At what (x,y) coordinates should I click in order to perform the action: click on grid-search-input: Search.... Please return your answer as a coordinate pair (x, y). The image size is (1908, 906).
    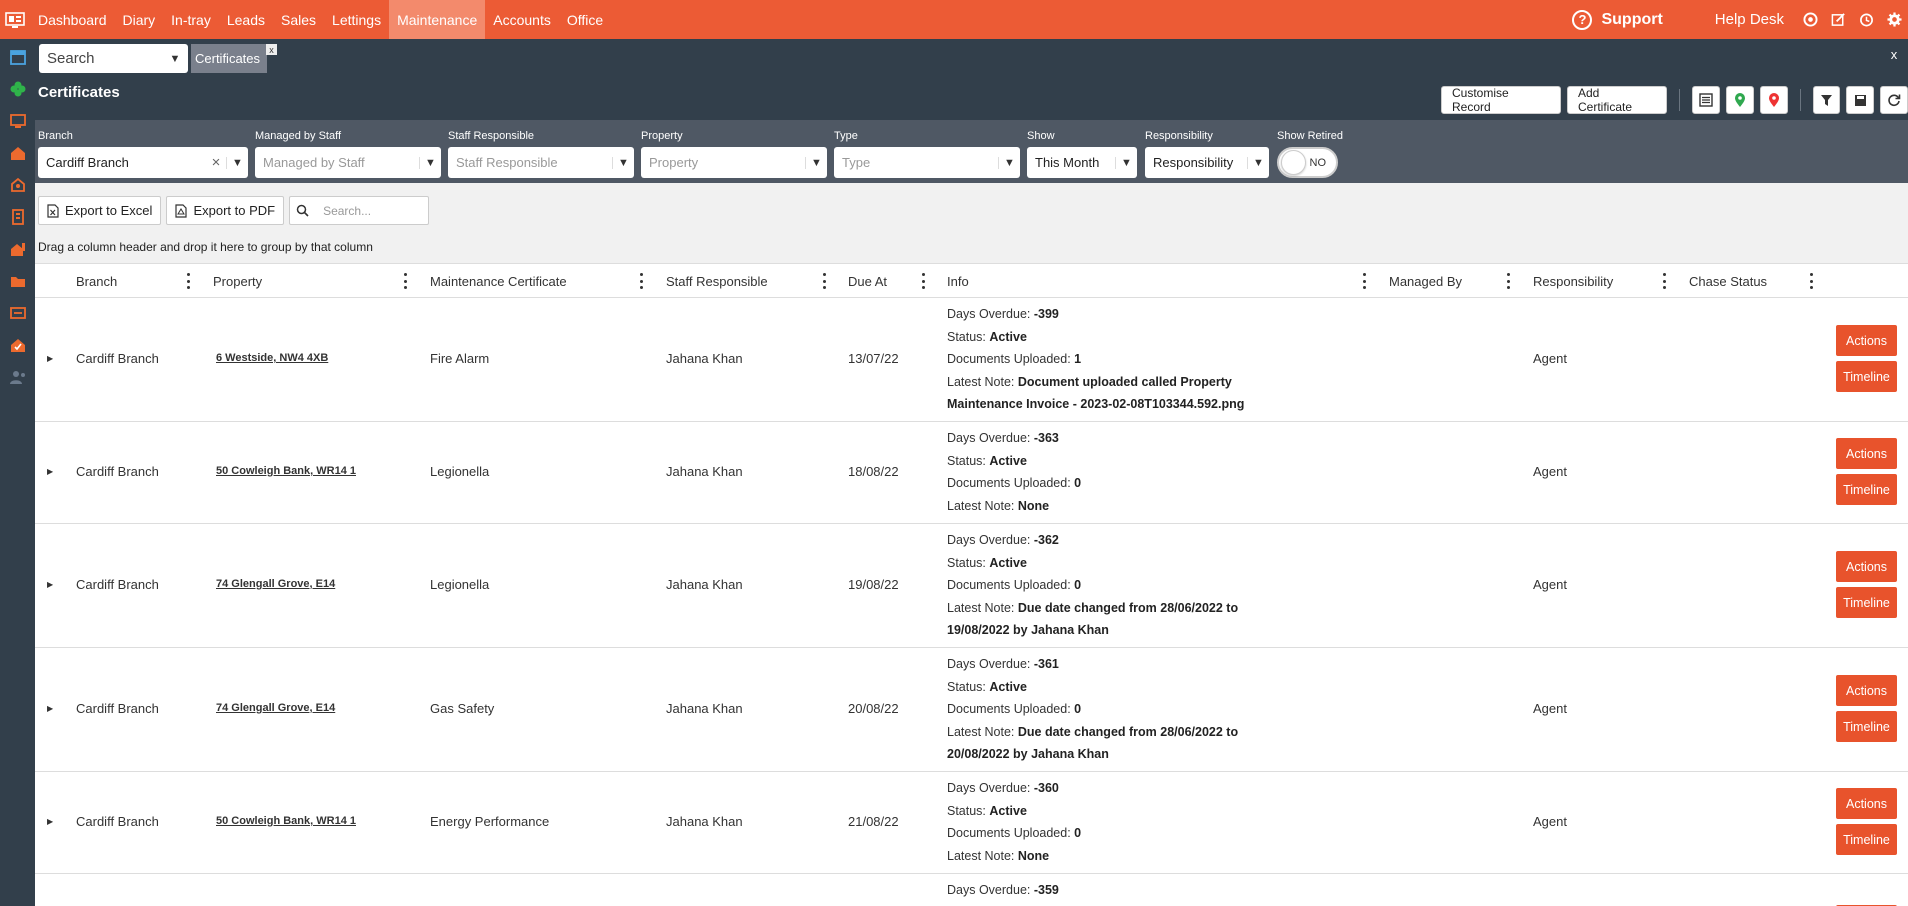
    Looking at the image, I should click on (359, 210).